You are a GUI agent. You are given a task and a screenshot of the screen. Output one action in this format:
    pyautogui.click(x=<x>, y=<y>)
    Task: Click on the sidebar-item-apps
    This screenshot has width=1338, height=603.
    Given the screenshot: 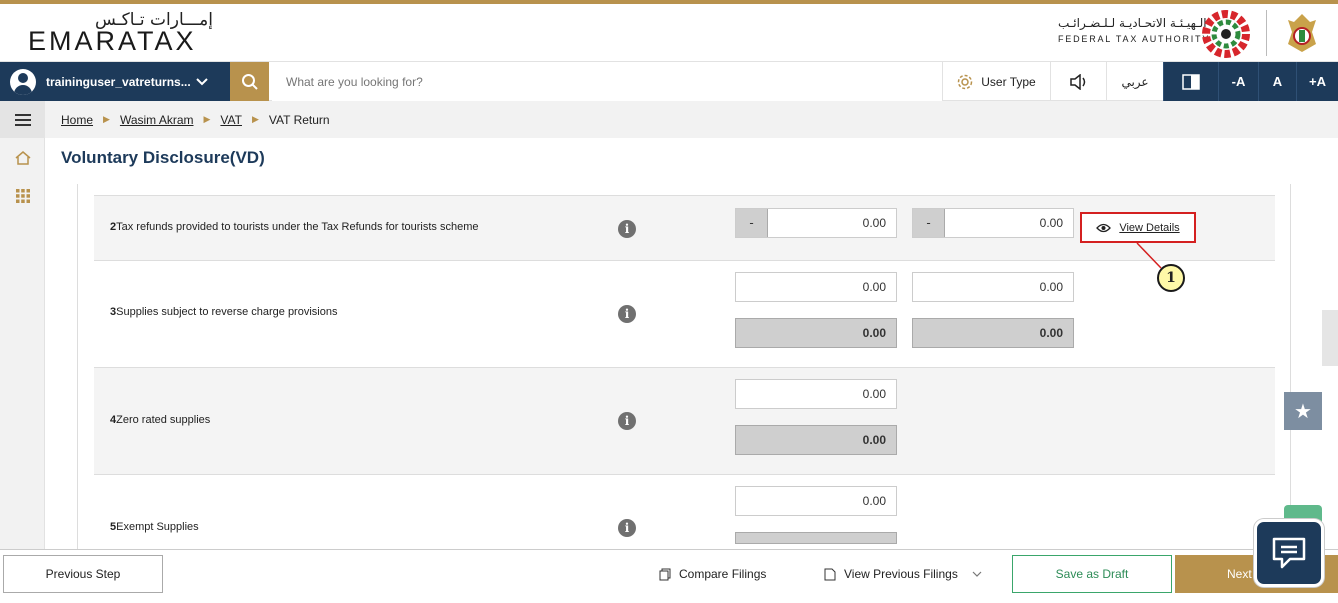 What is the action you would take?
    pyautogui.click(x=22, y=196)
    